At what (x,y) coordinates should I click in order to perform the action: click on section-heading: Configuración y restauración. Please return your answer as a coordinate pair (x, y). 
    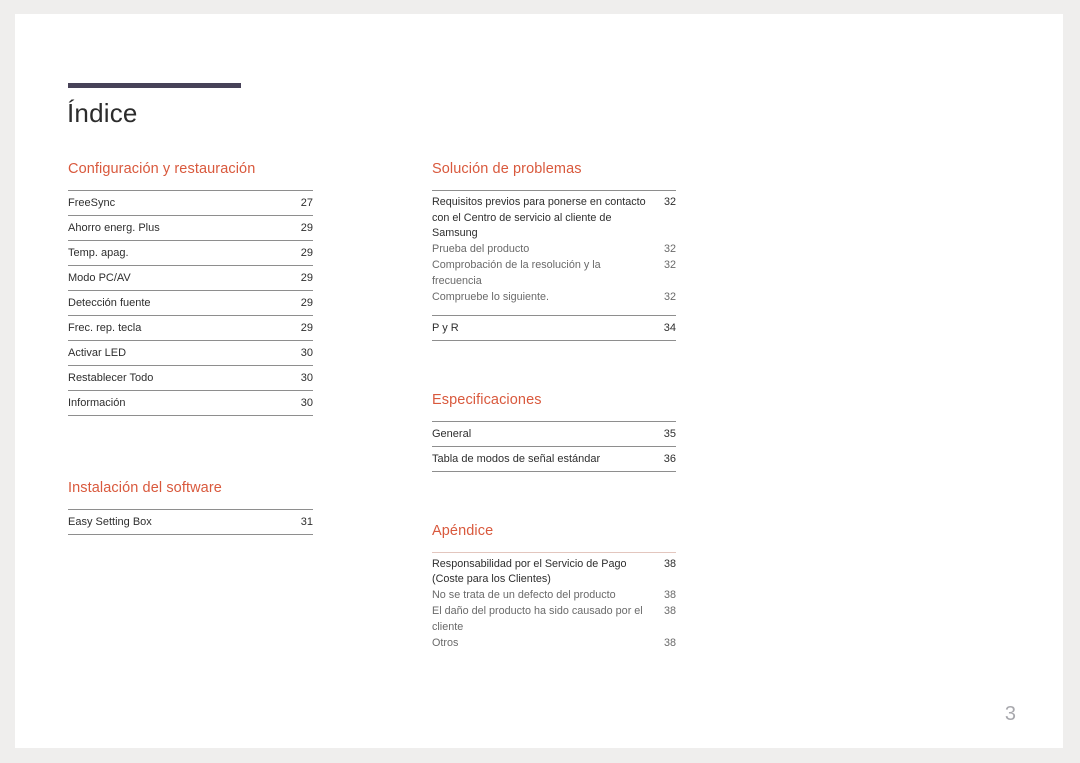
    Looking at the image, I should click on (190, 175).